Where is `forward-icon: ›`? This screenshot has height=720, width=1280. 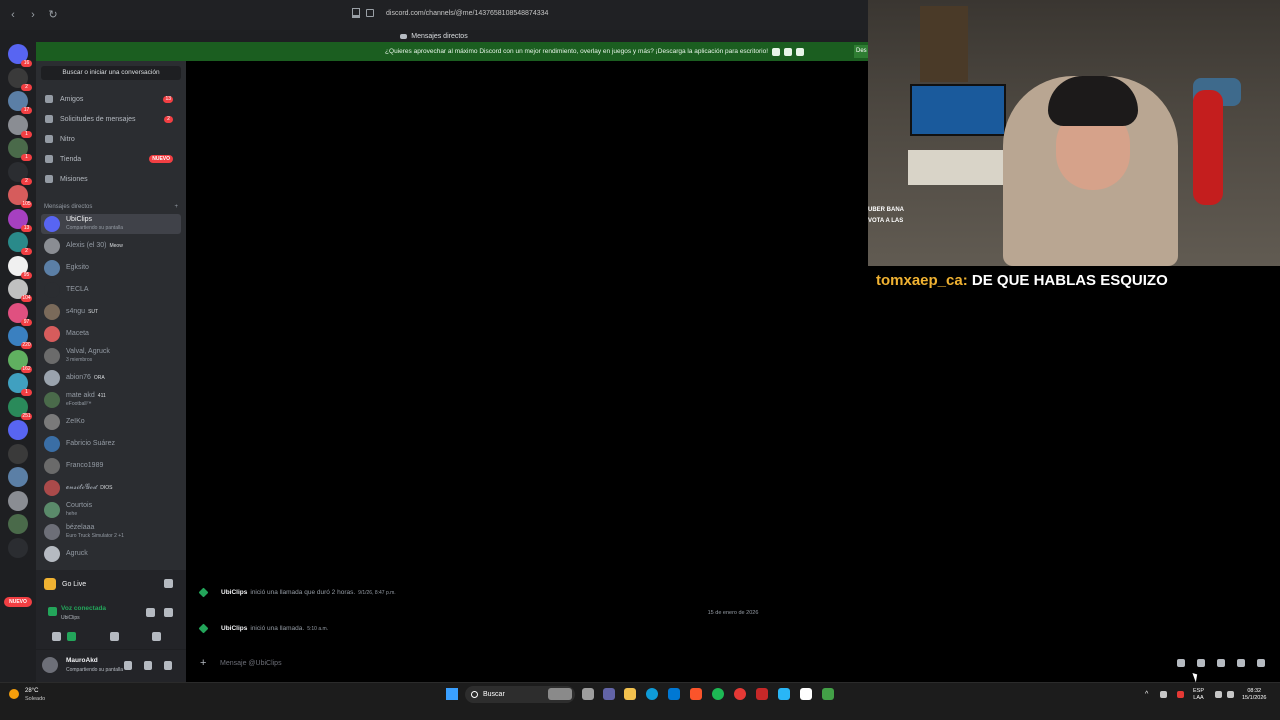 forward-icon: › is located at coordinates (33, 15).